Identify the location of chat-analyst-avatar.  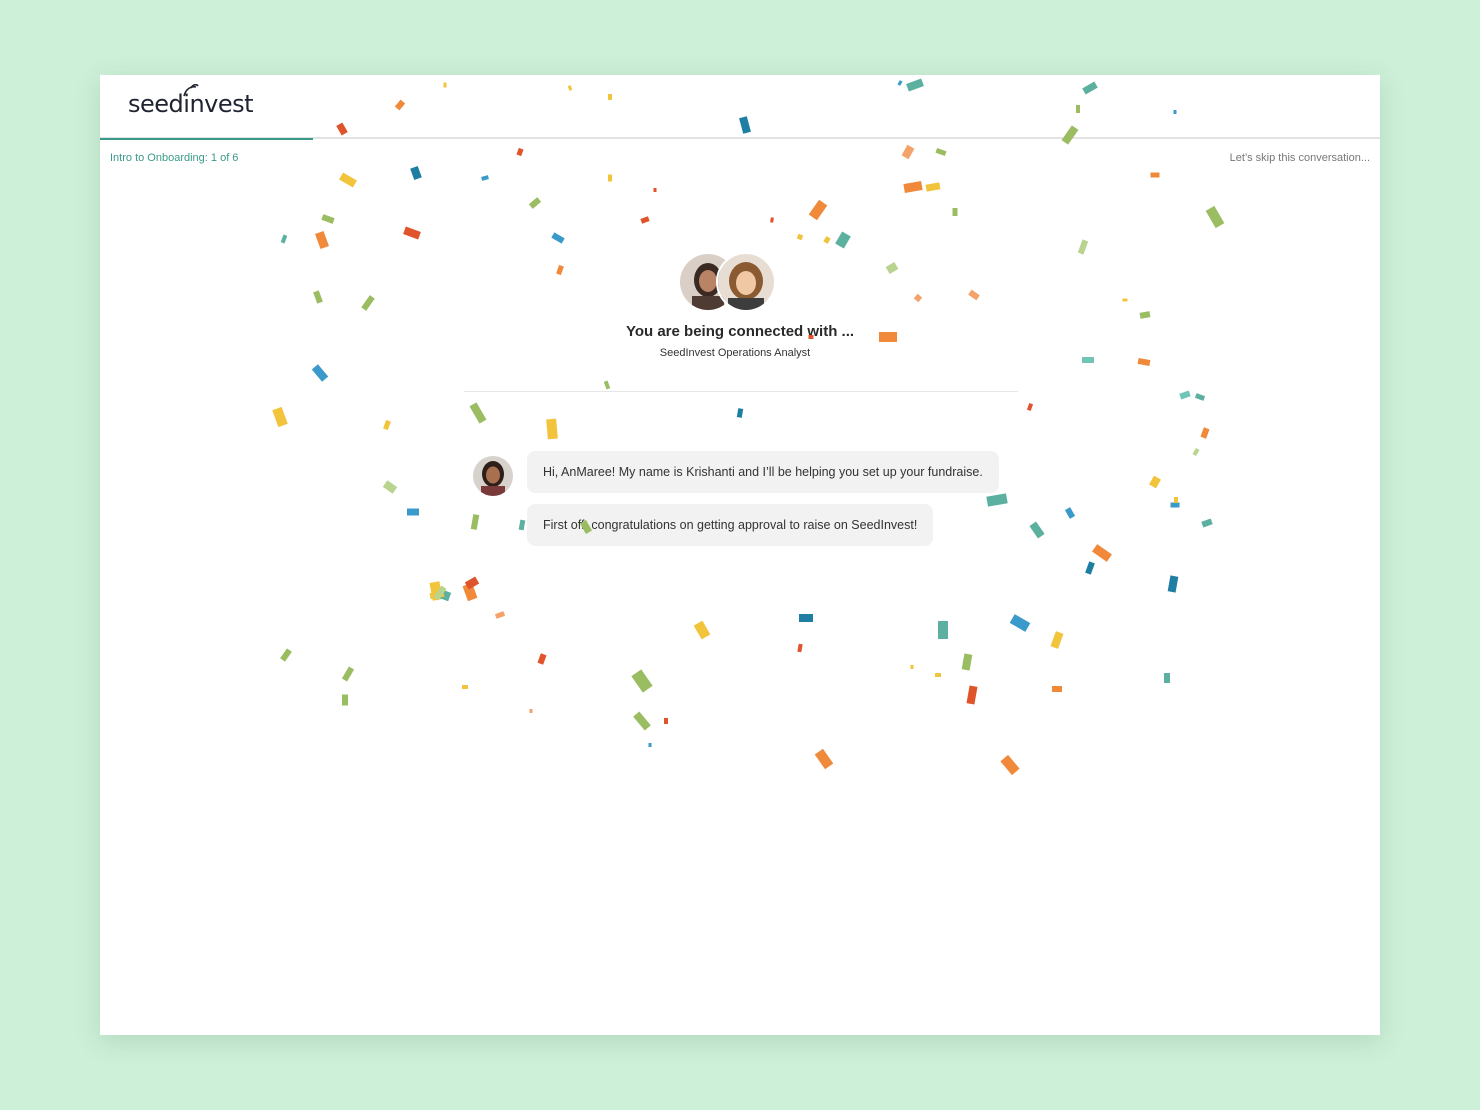
(493, 476).